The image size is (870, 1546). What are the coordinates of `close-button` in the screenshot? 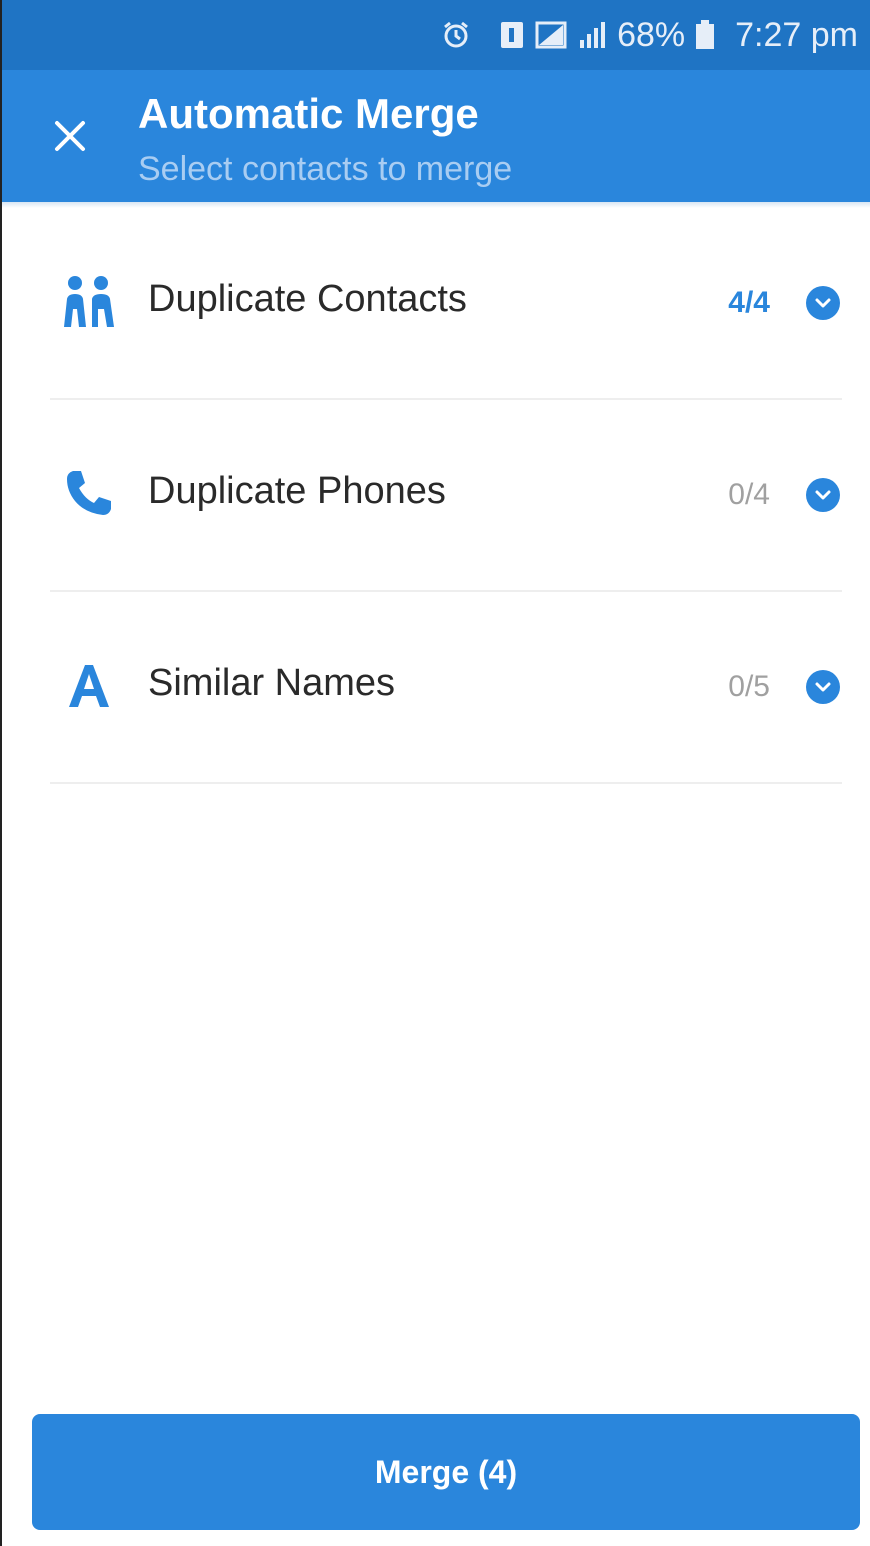 It's located at (70, 138).